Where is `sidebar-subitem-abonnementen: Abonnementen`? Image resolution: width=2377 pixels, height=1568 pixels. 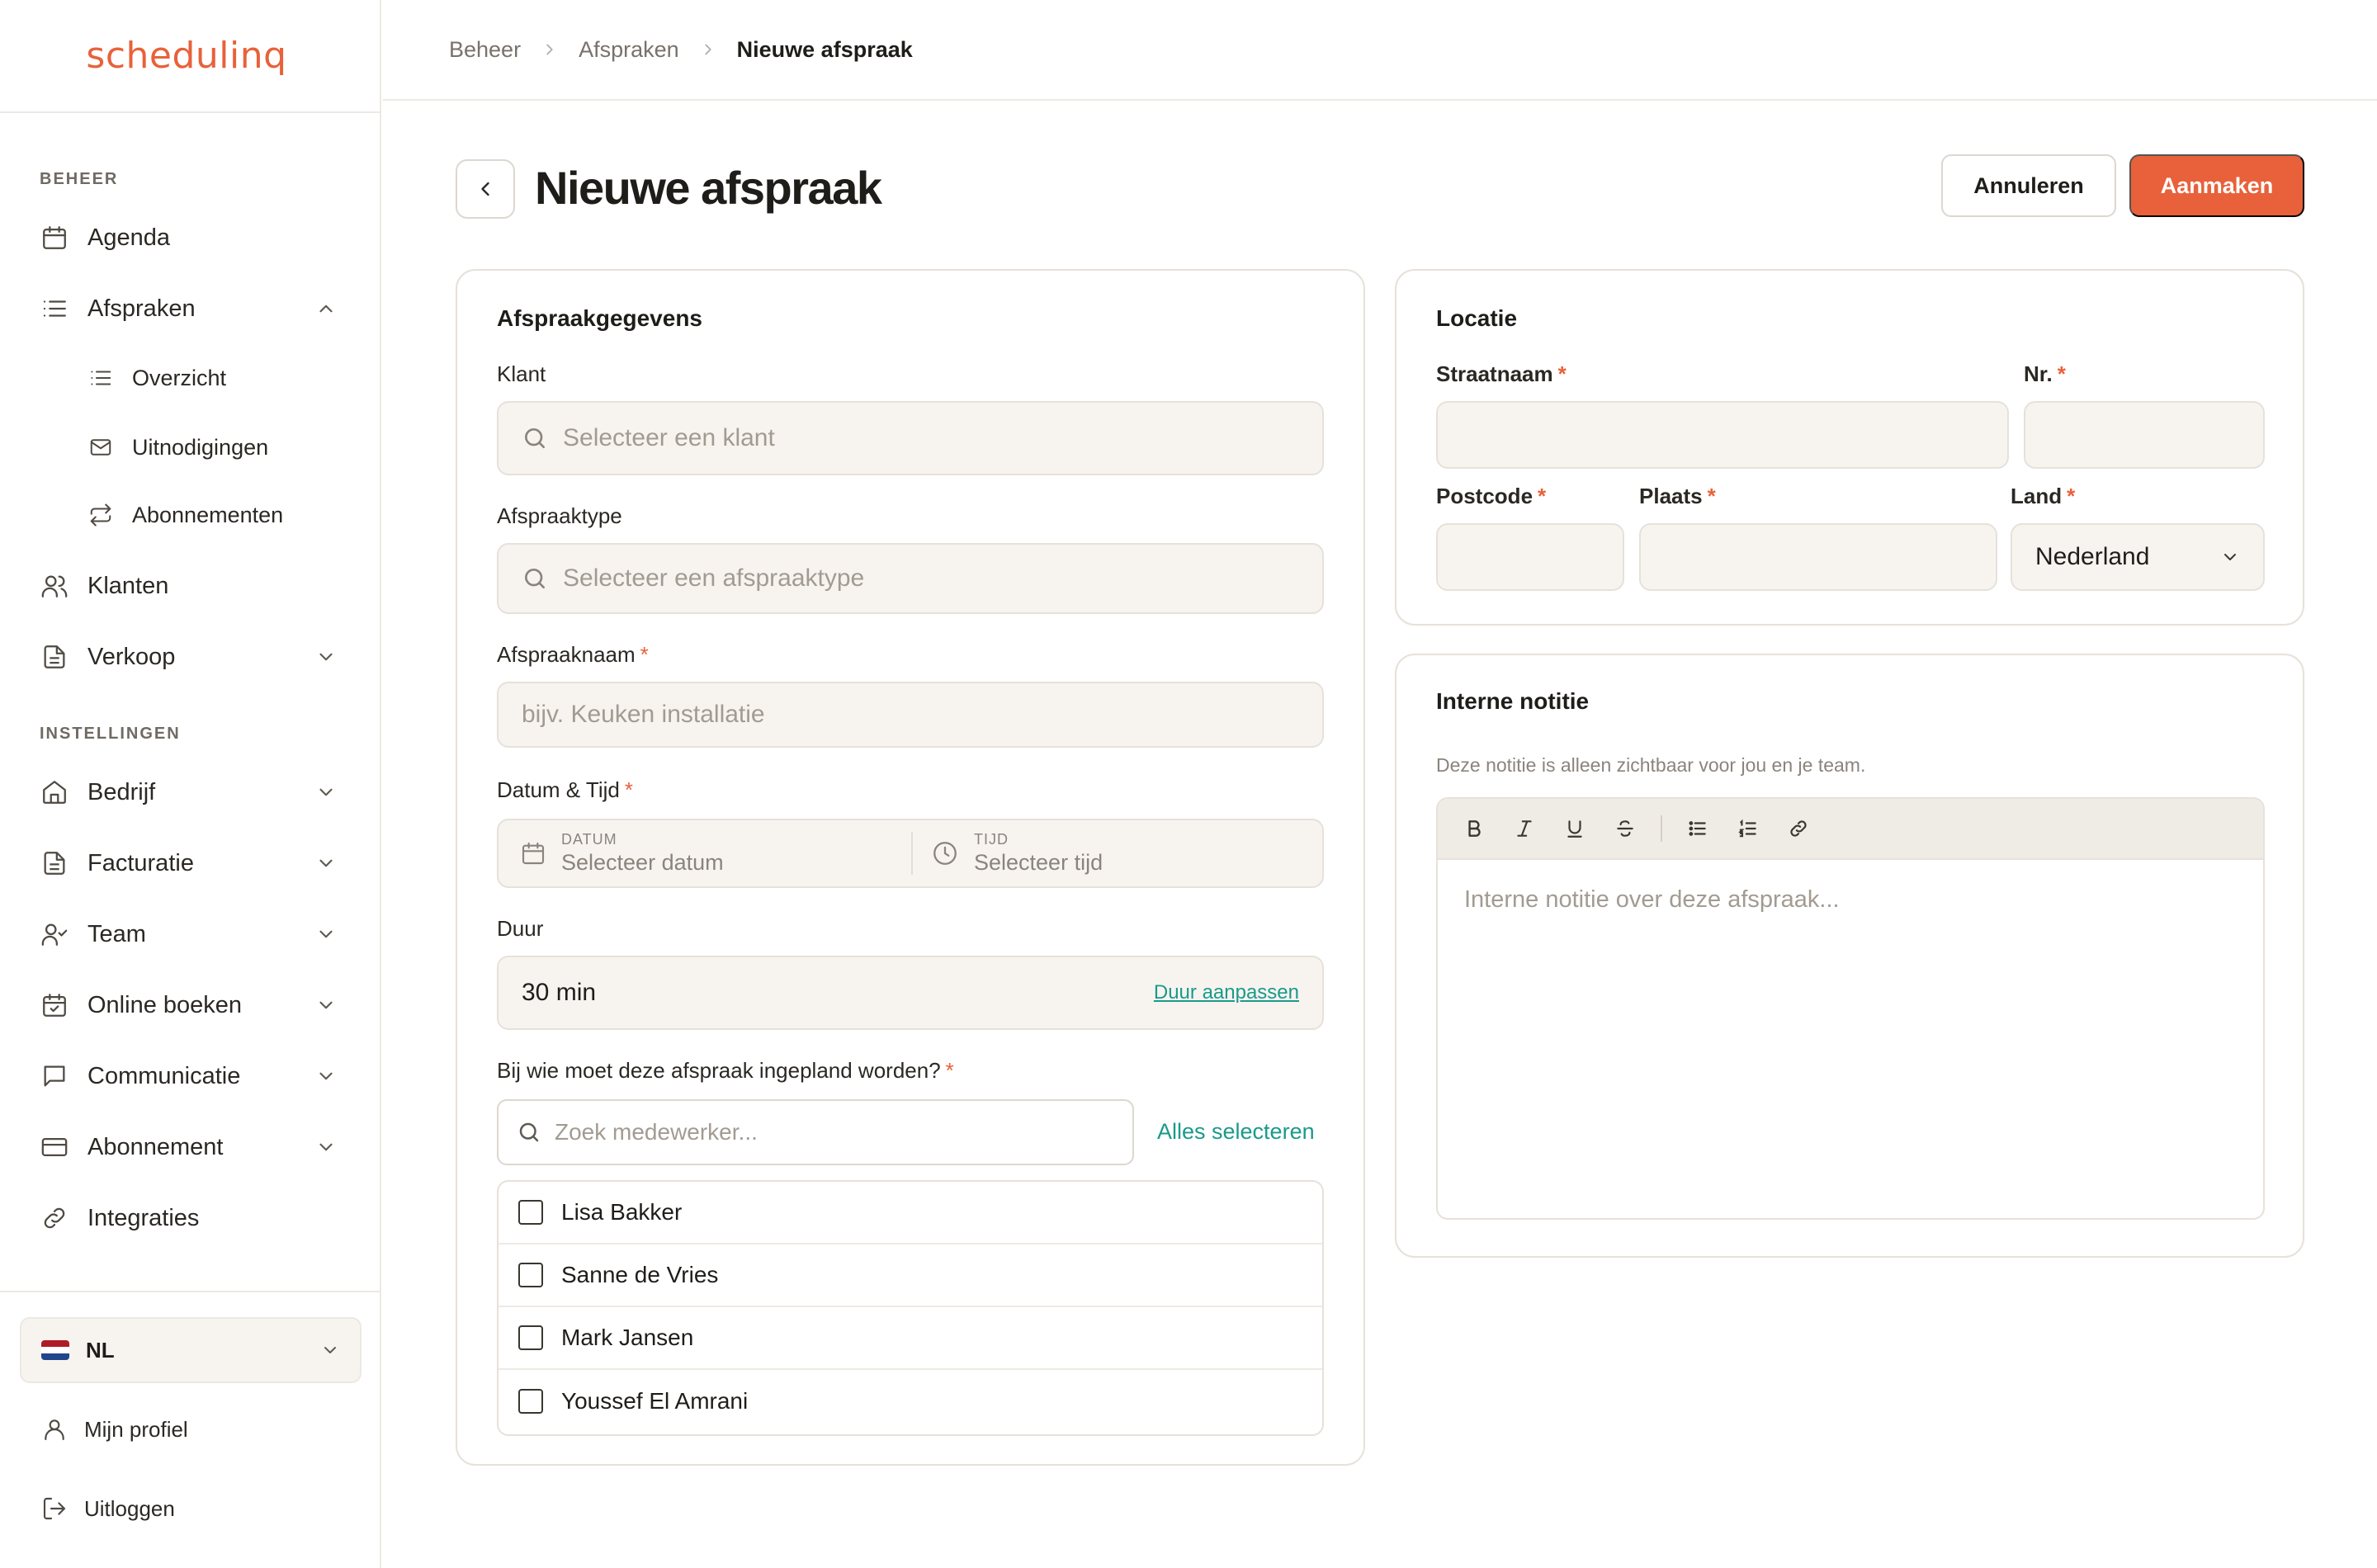
sidebar-subitem-abonnementen: Abonnementen is located at coordinates (214, 515).